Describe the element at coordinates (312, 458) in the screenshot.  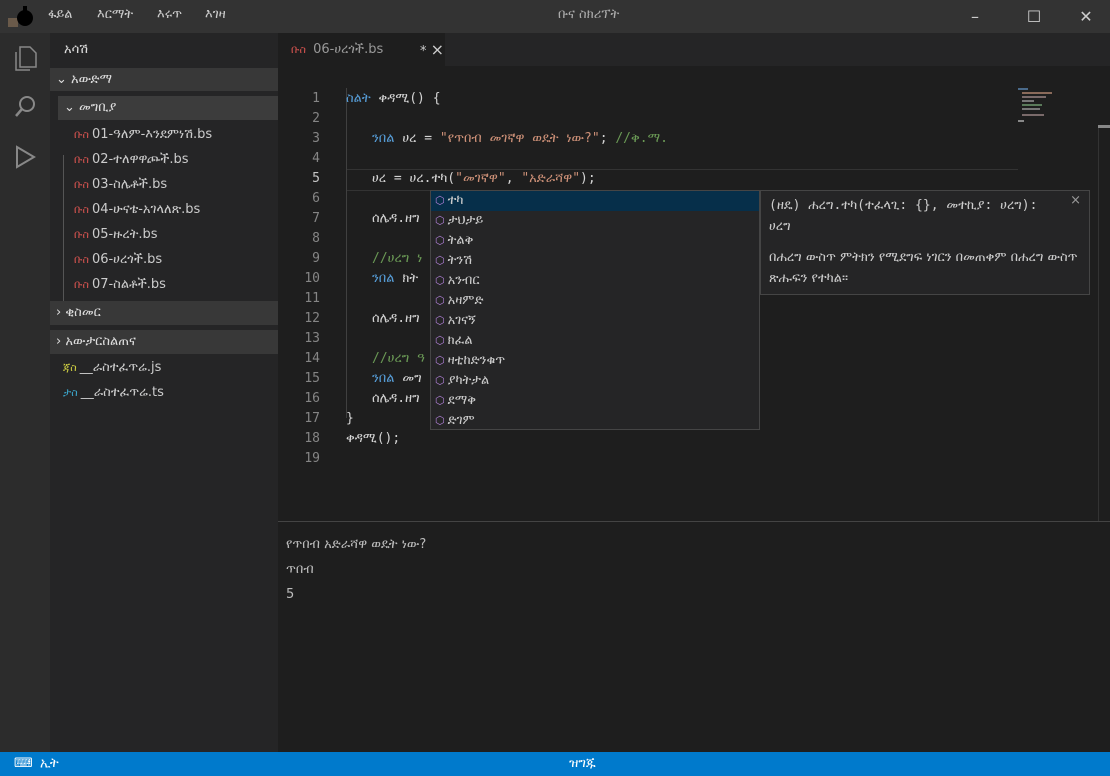
I see `line-number: 19` at that location.